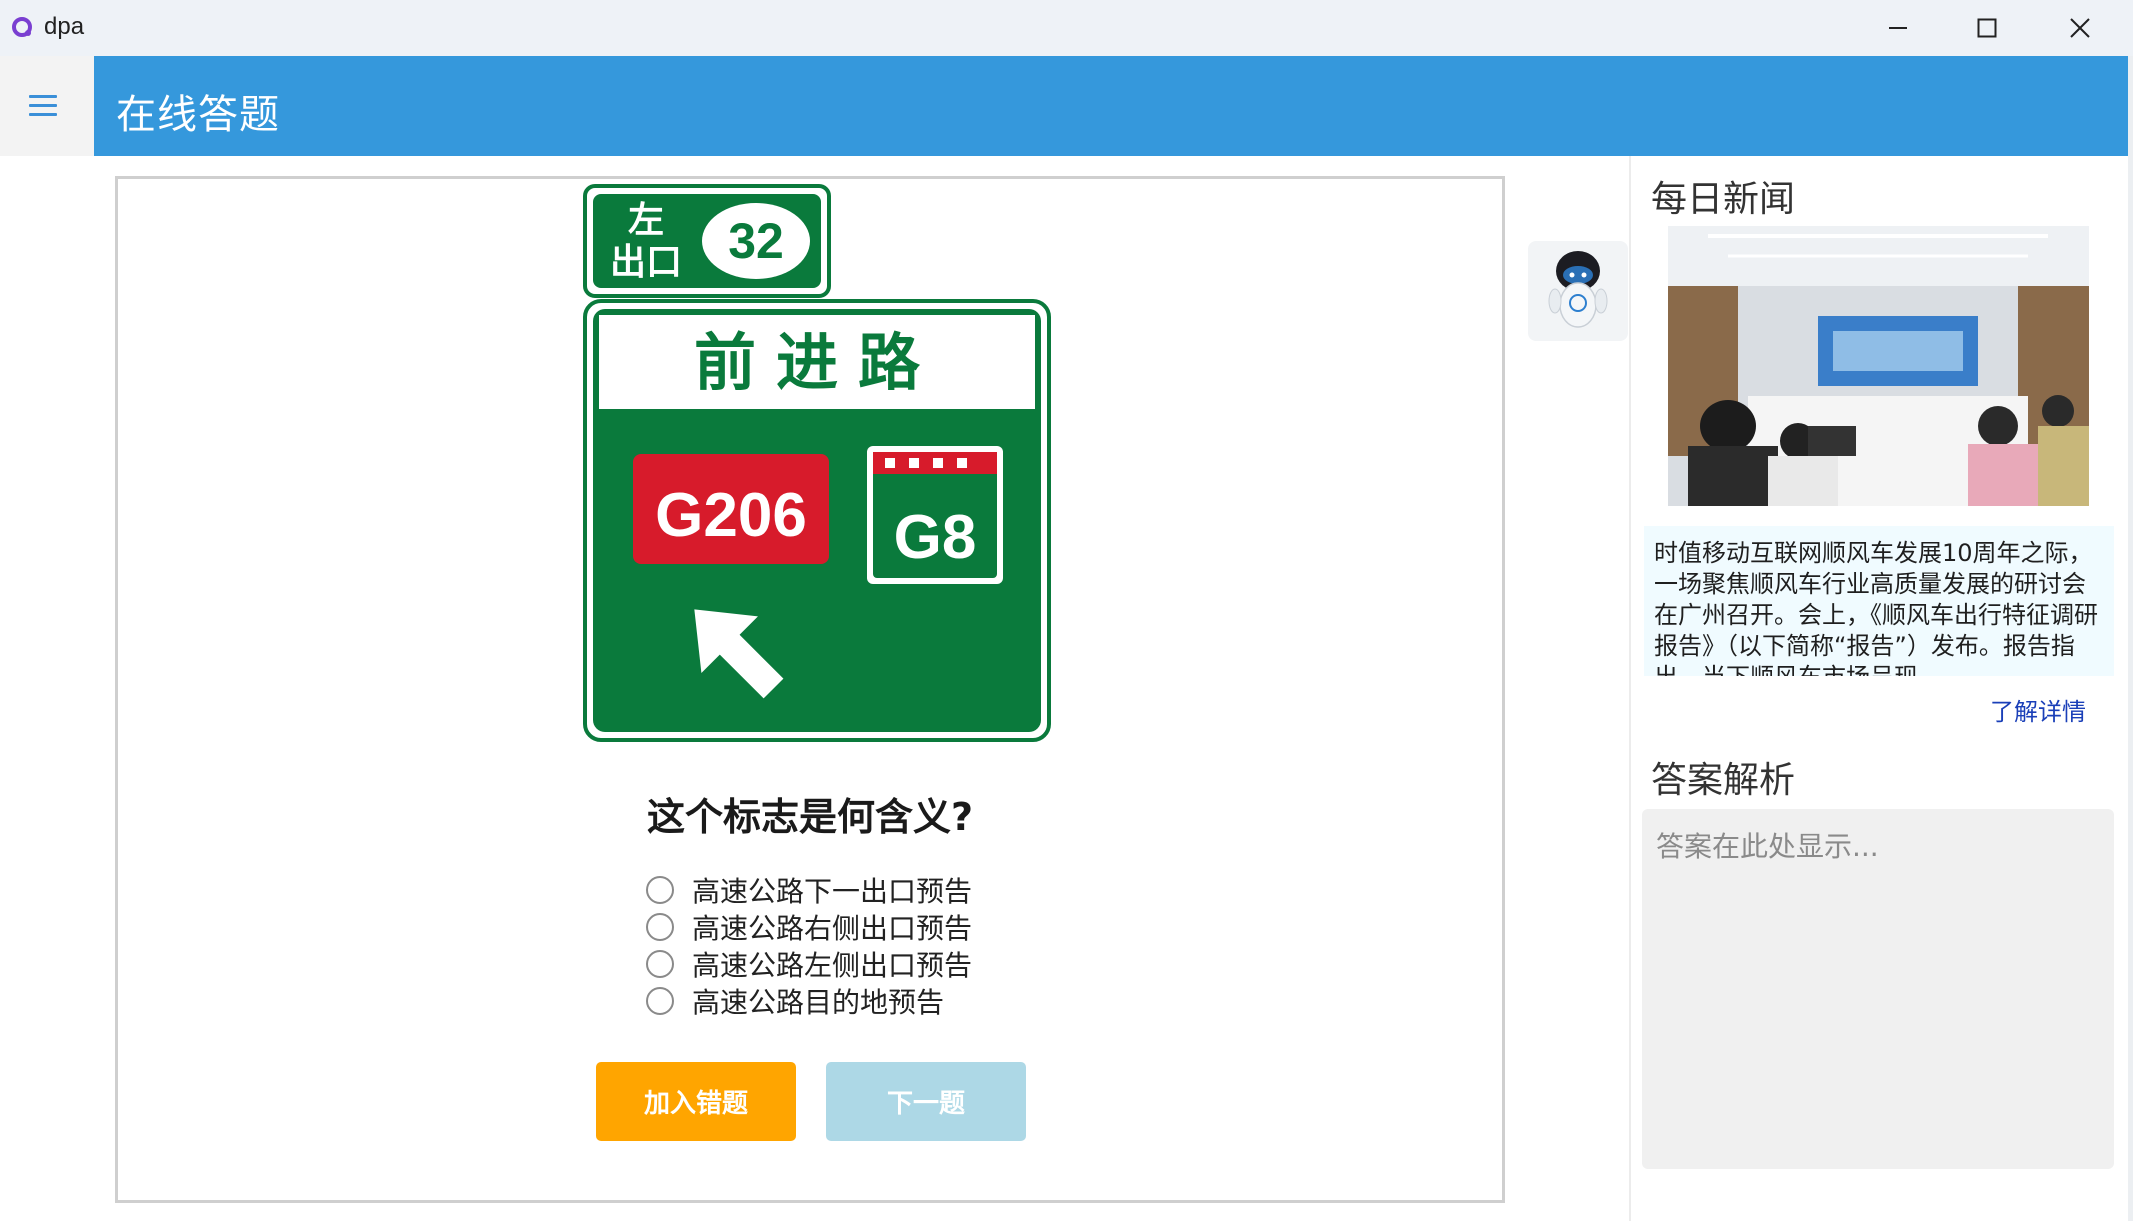  I want to click on maximize-icon, so click(1987, 28).